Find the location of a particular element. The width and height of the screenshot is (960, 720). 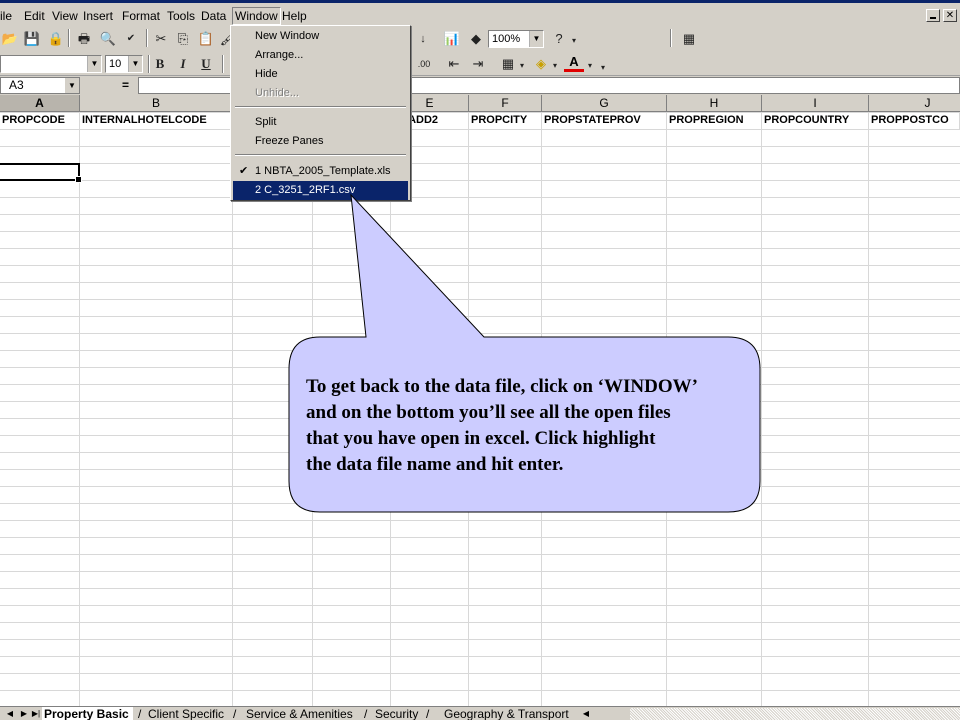

formula-equals-icon: = is located at coordinates (126, 85).